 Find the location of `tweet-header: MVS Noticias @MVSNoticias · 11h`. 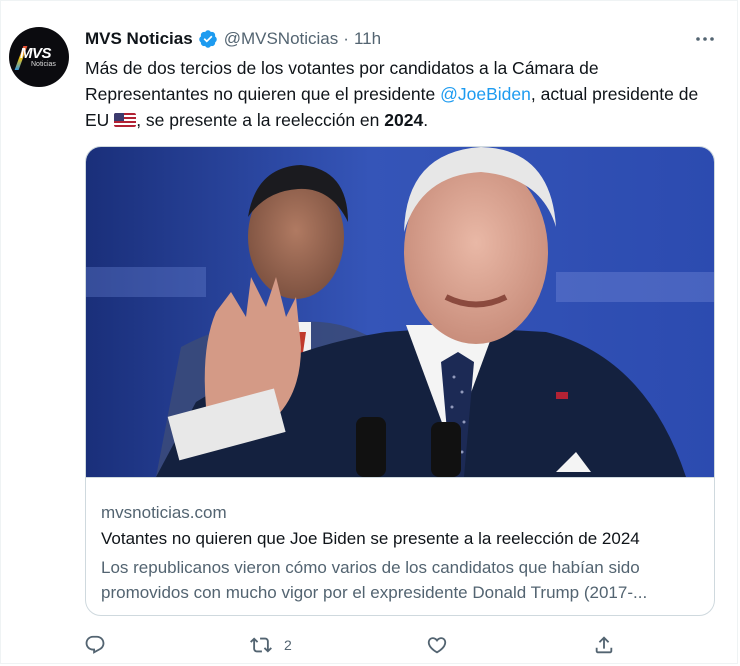

tweet-header: MVS Noticias @MVSNoticias · 11h is located at coordinates (233, 39).